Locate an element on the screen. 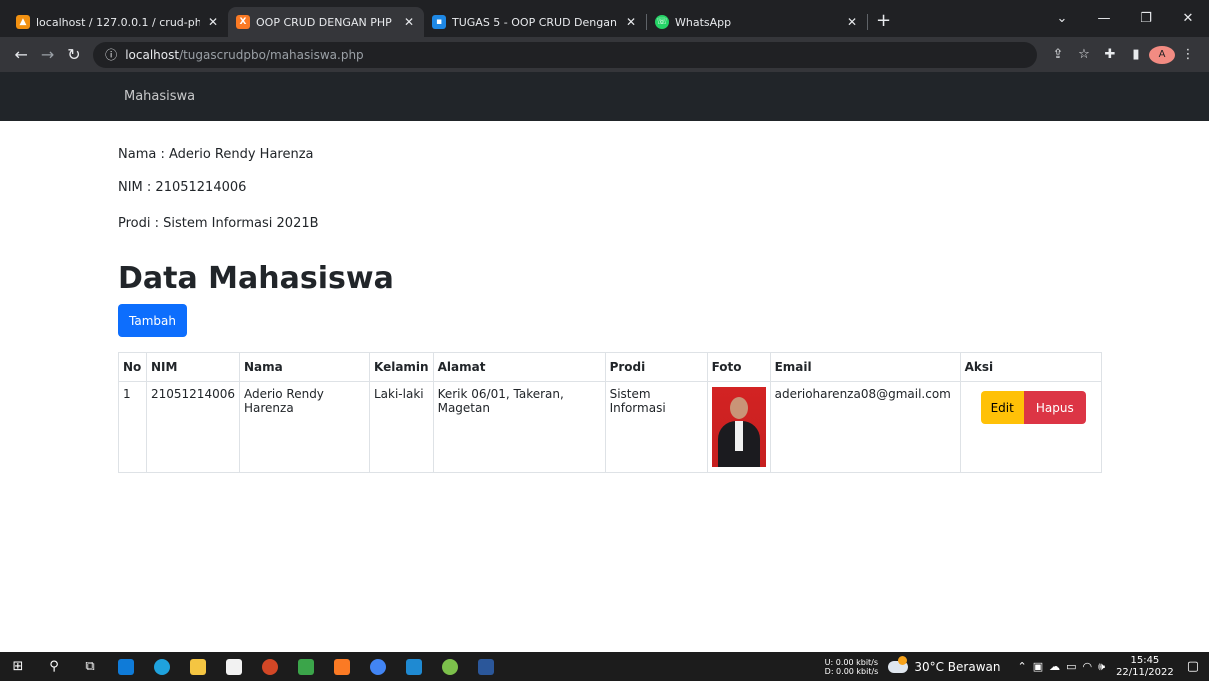 The image size is (1209, 681). col-prodi: Prodi is located at coordinates (656, 367).